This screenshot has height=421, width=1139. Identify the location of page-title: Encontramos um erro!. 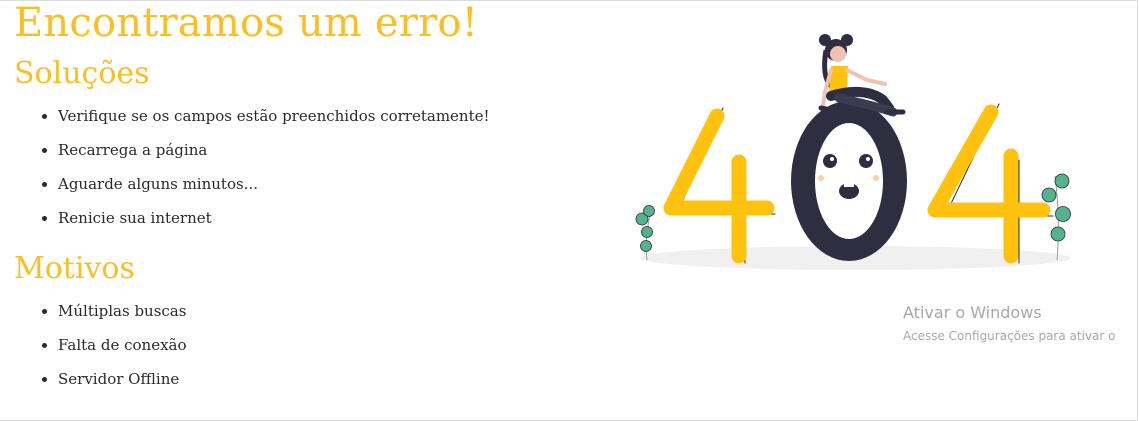
(246, 23).